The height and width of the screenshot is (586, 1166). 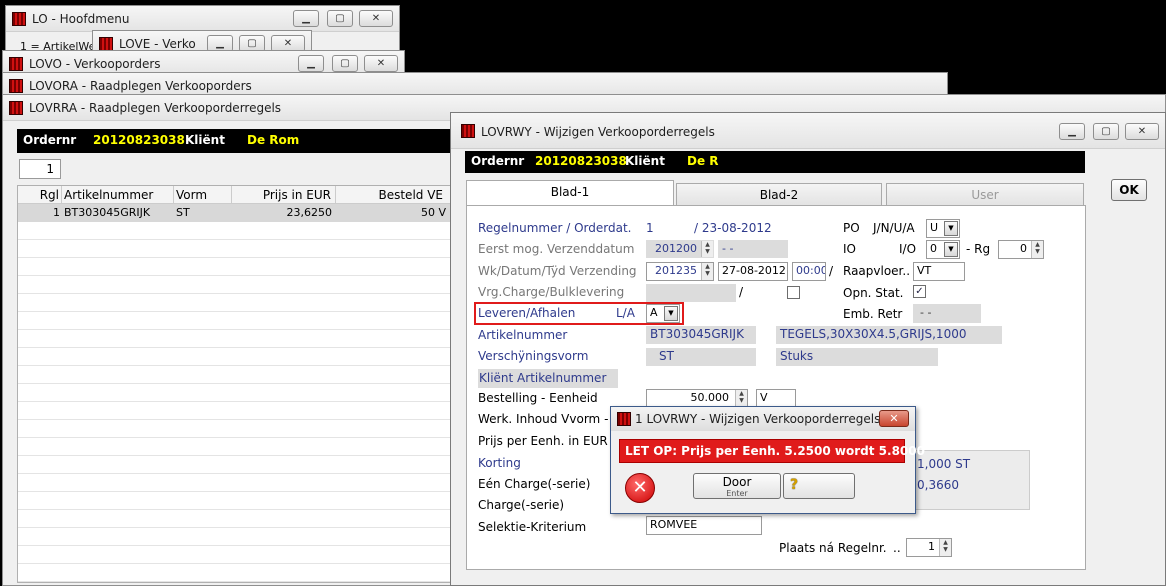 I want to click on raapvloer-label: Raapvloer.., so click(x=877, y=271).